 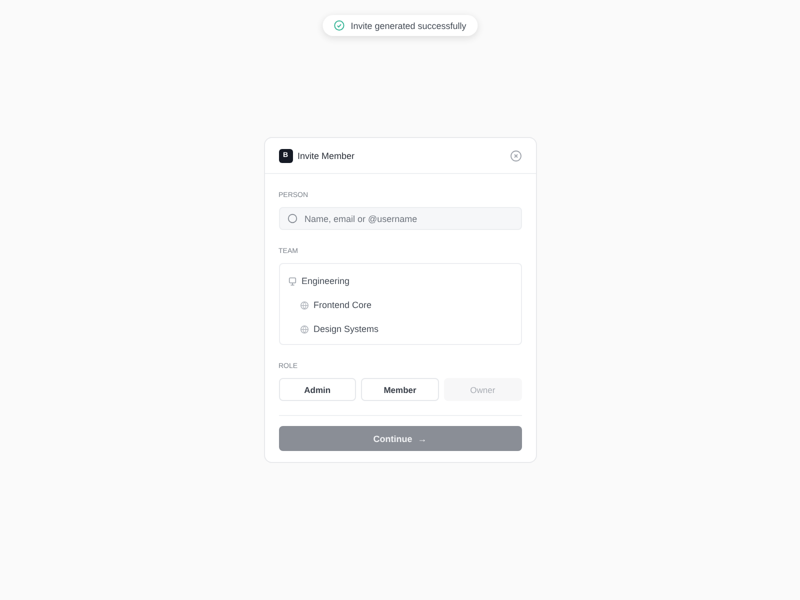 What do you see at coordinates (292, 281) in the screenshot?
I see `monitor-icon` at bounding box center [292, 281].